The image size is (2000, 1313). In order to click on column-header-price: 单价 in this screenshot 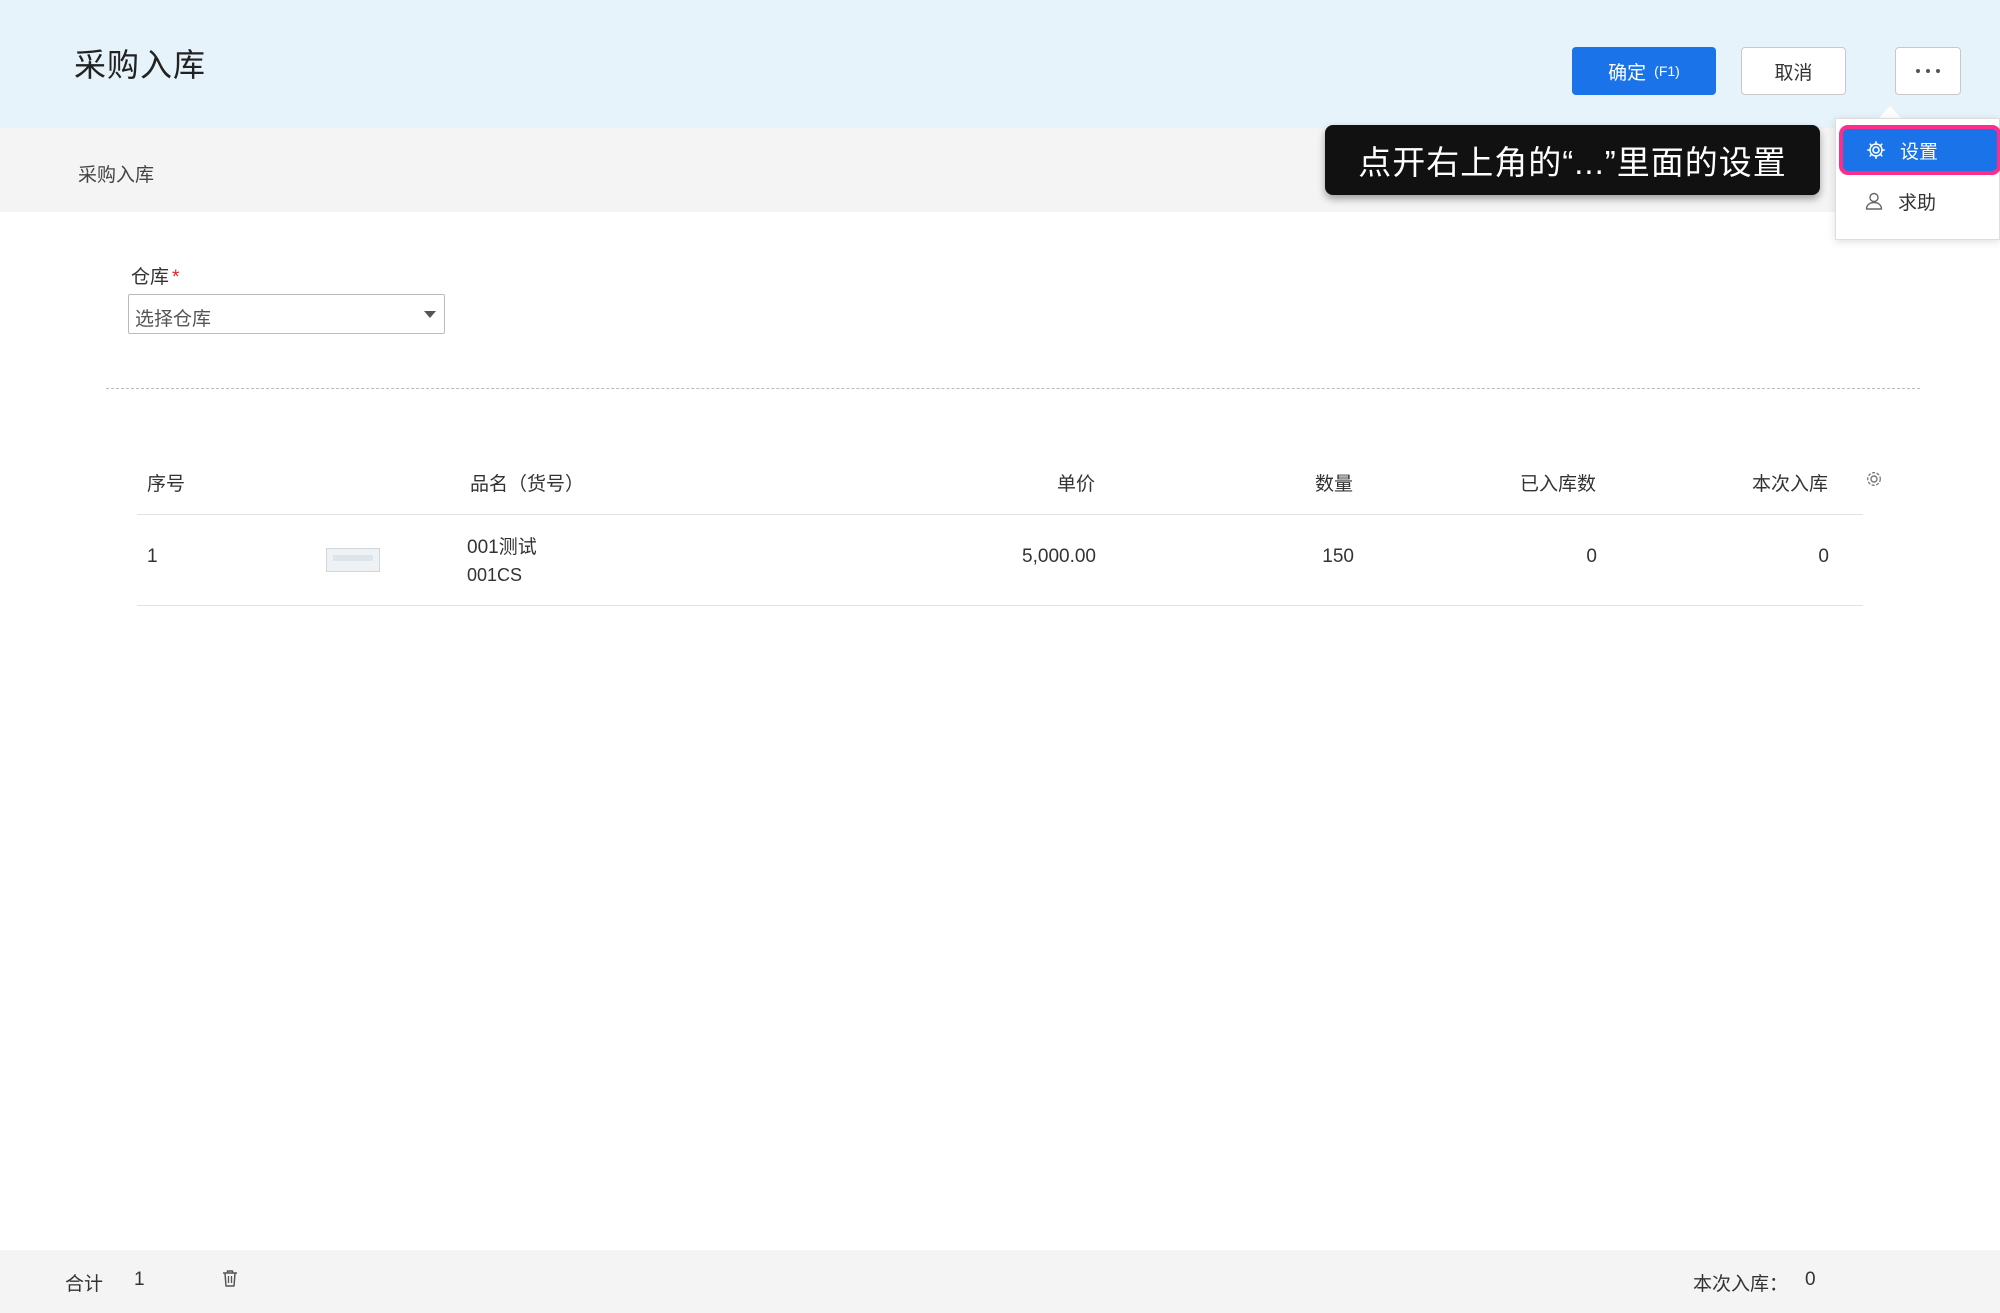, I will do `click(1075, 484)`.